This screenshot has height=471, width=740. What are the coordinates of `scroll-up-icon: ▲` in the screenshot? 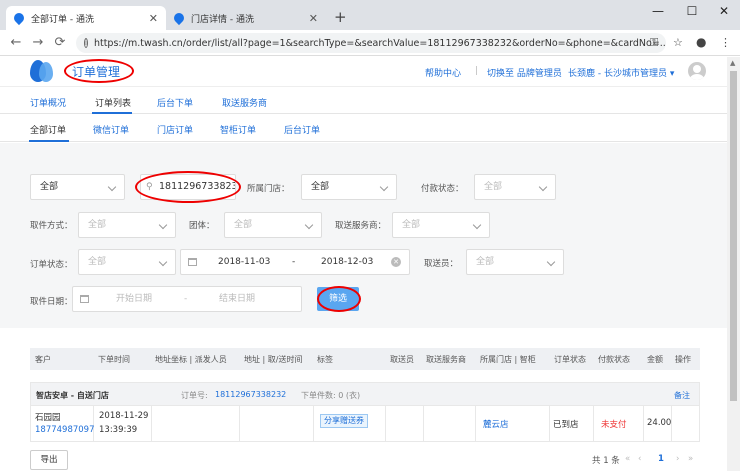 It's located at (732, 63).